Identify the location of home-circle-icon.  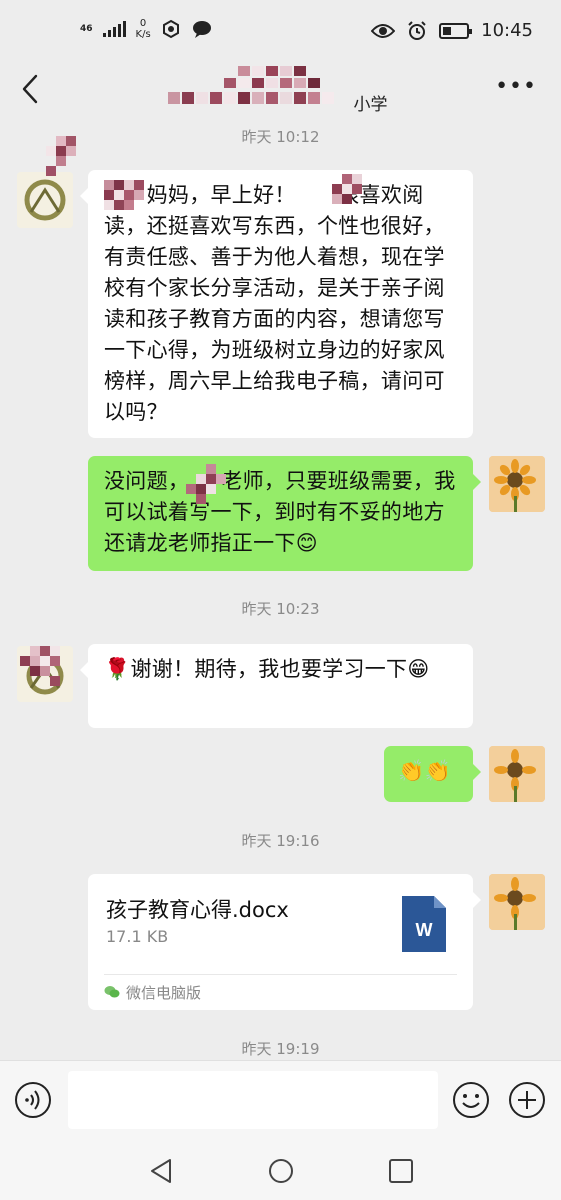
(281, 1171).